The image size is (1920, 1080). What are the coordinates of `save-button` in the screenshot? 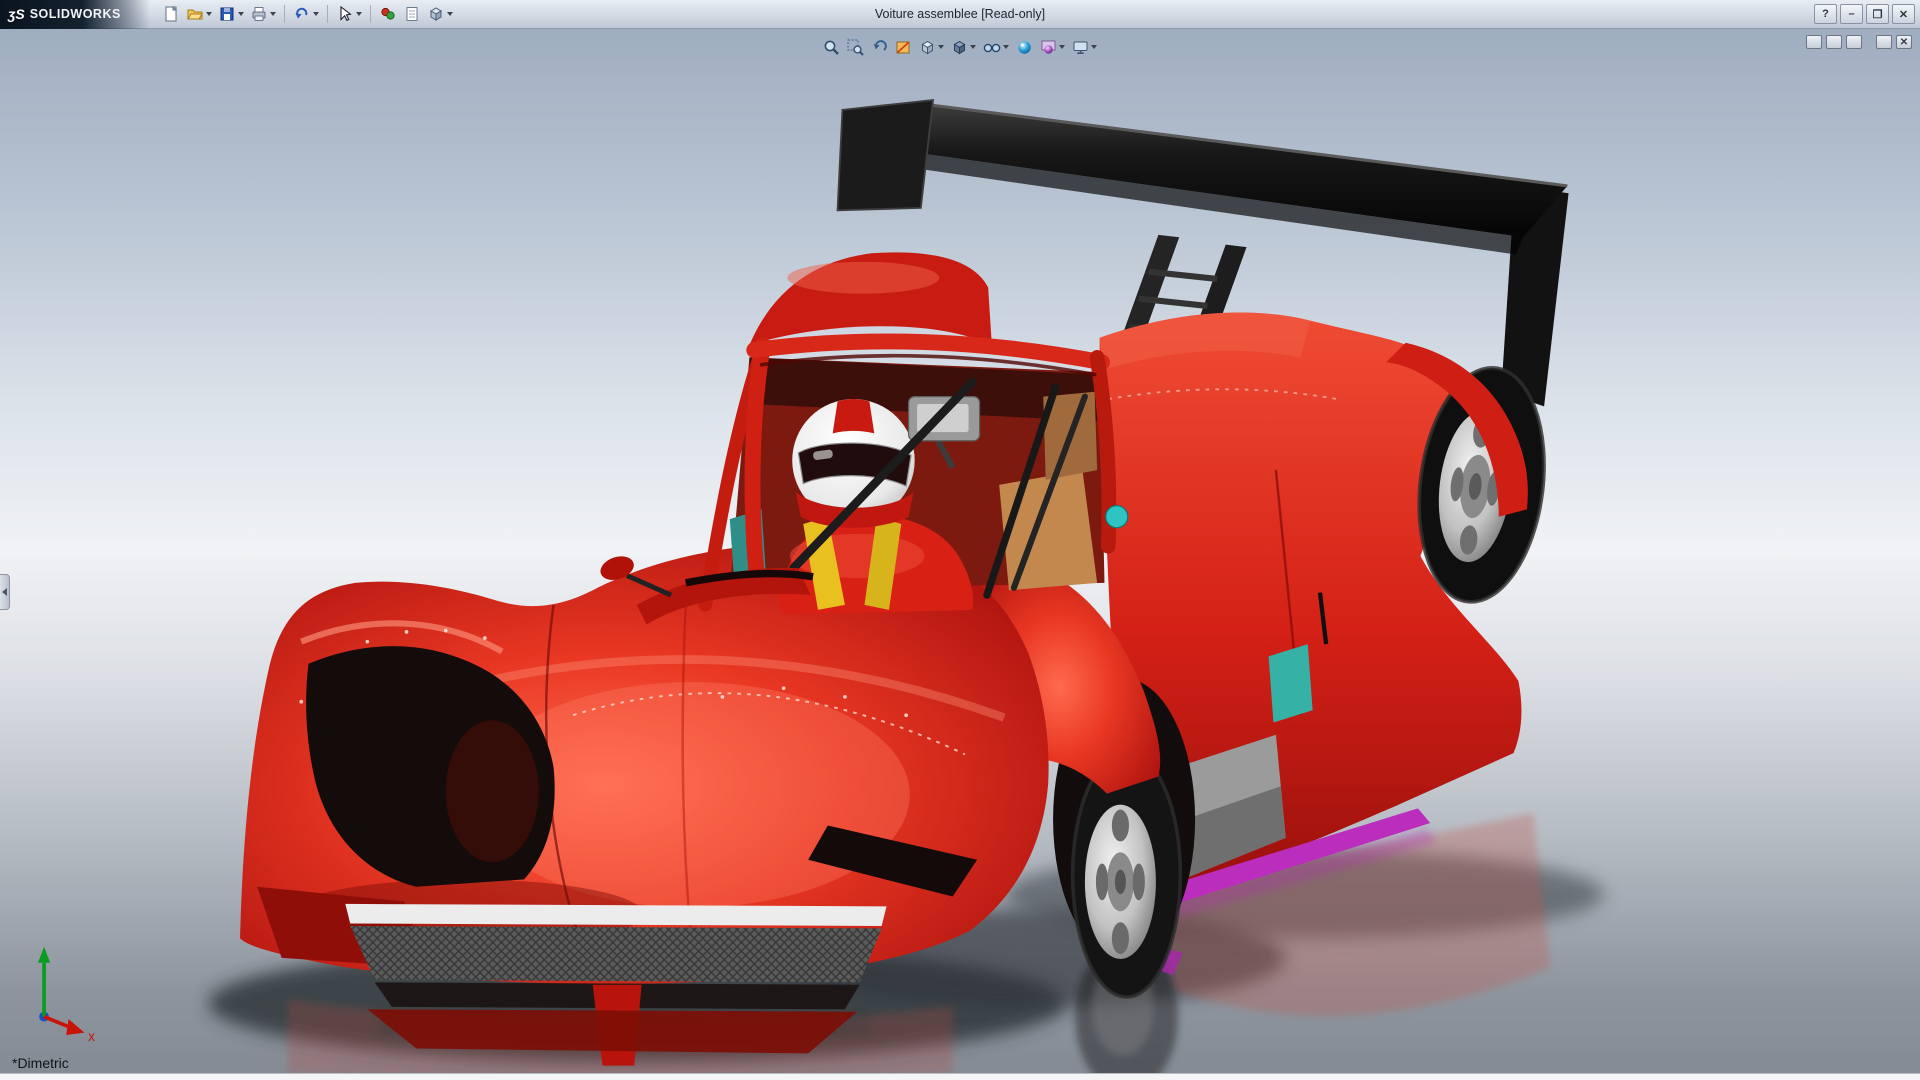 It's located at (231, 14).